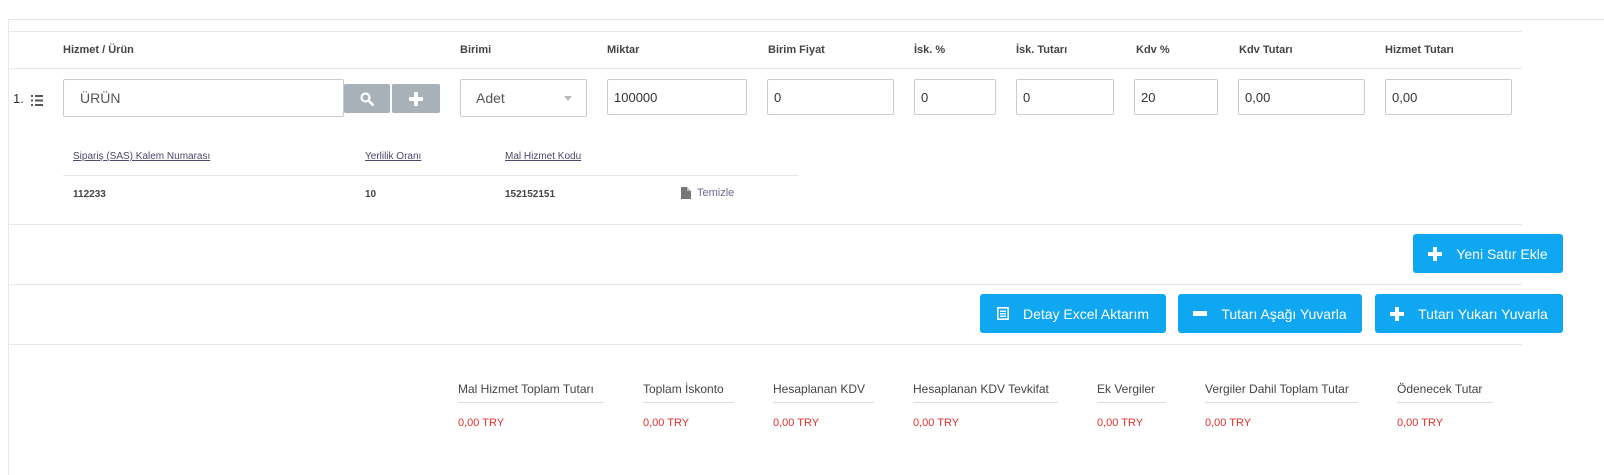  Describe the element at coordinates (1448, 97) in the screenshot. I see `service-amount-input: 0,00` at that location.